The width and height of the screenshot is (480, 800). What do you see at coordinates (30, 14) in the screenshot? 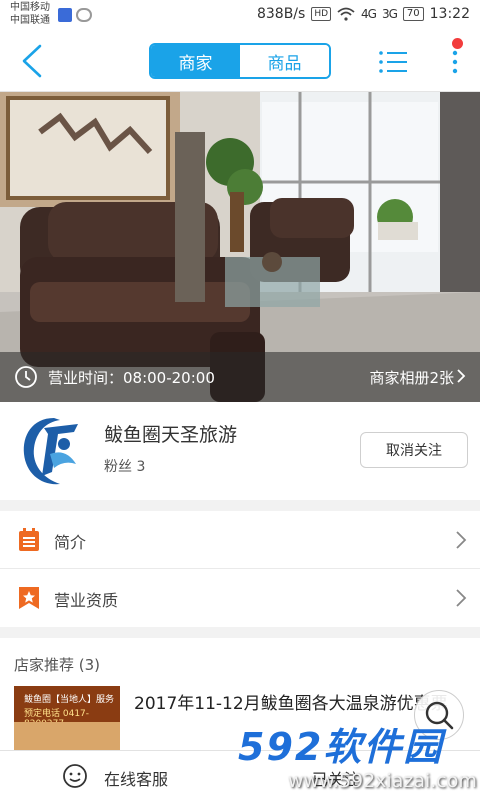
I see `carrier-info: 中国移动 中国联通` at bounding box center [30, 14].